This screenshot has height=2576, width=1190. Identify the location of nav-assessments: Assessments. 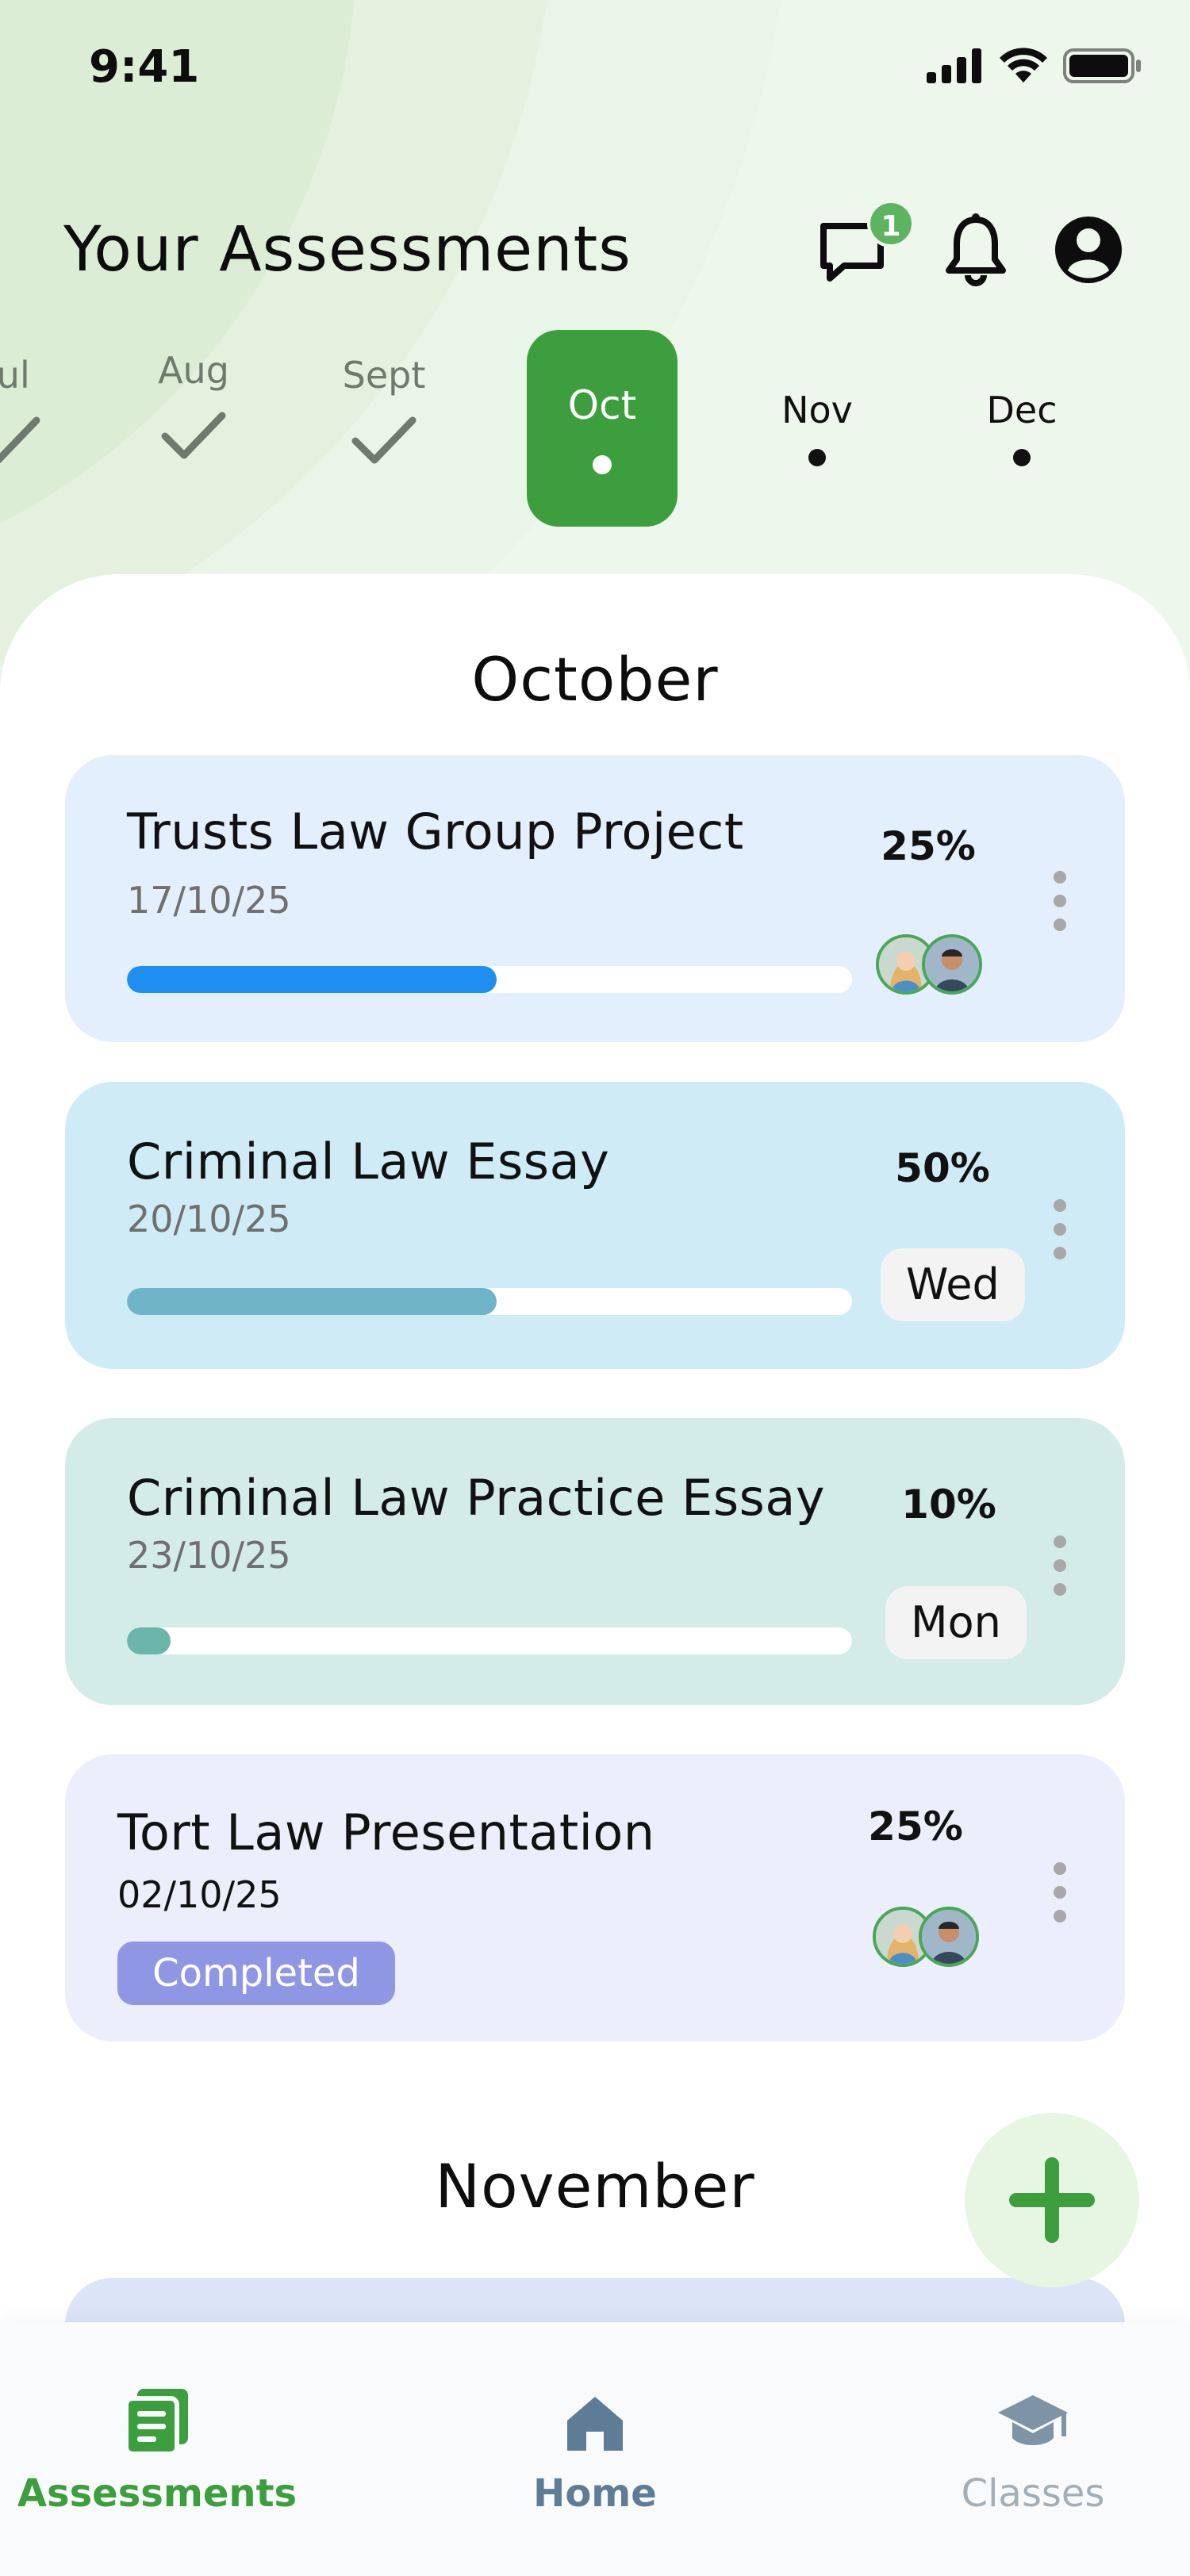
(158, 2451).